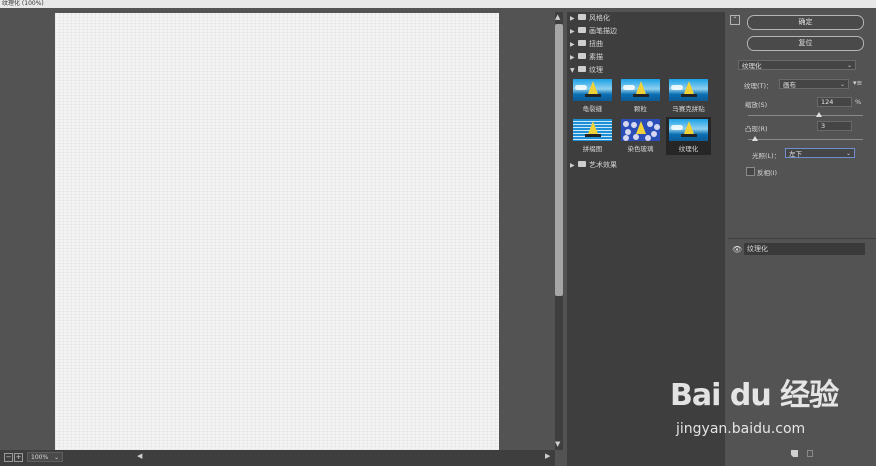 Image resolution: width=876 pixels, height=466 pixels. I want to click on relief-slider-track, so click(805, 139).